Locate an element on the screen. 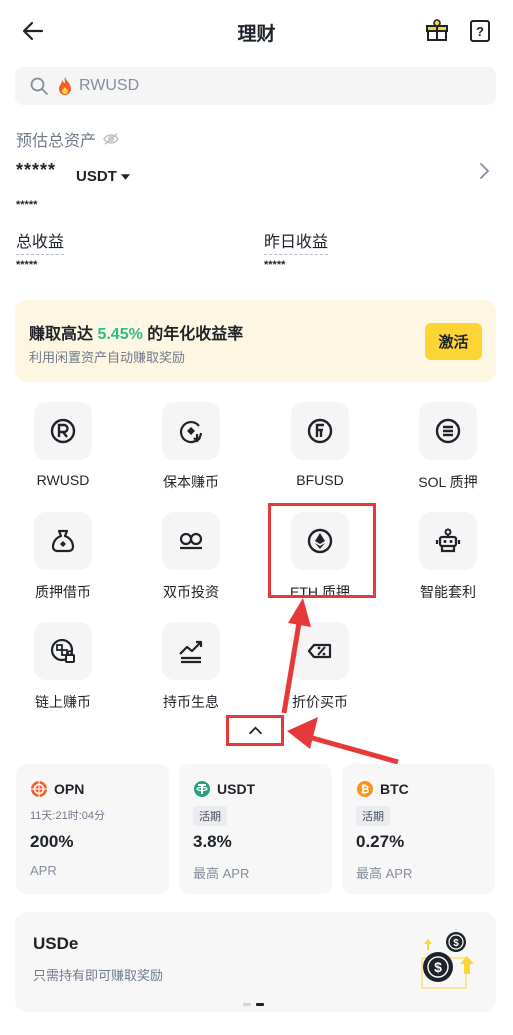 This screenshot has height=1035, width=513. hold-earn-icon is located at coordinates (191, 652).